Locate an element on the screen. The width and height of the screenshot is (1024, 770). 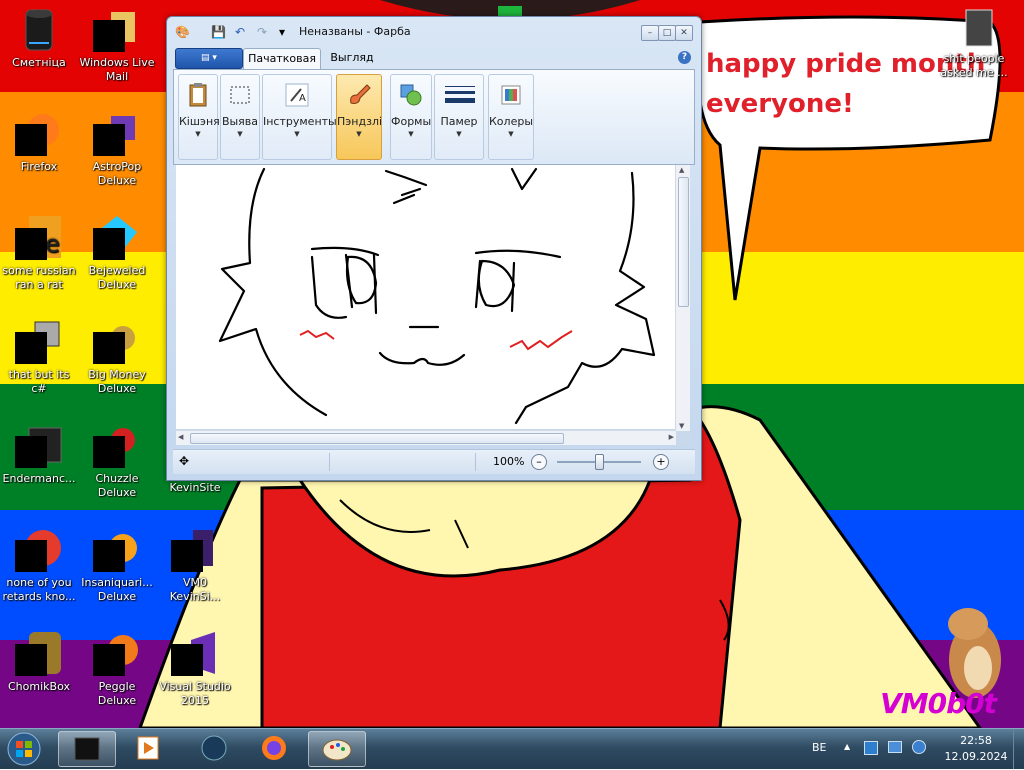
windows-logo-icon is located at coordinates (24, 749).